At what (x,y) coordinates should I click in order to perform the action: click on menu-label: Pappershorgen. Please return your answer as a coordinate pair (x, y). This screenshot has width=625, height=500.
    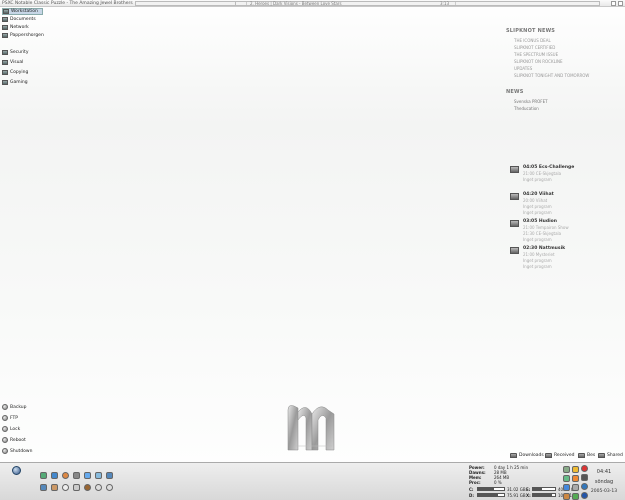
    Looking at the image, I should click on (27, 35).